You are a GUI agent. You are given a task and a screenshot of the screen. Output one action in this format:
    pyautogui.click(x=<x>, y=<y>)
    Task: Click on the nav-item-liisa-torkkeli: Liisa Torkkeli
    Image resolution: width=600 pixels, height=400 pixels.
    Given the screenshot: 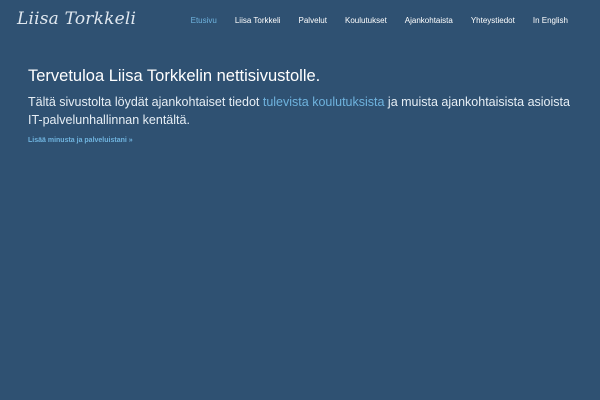 What is the action you would take?
    pyautogui.click(x=258, y=21)
    